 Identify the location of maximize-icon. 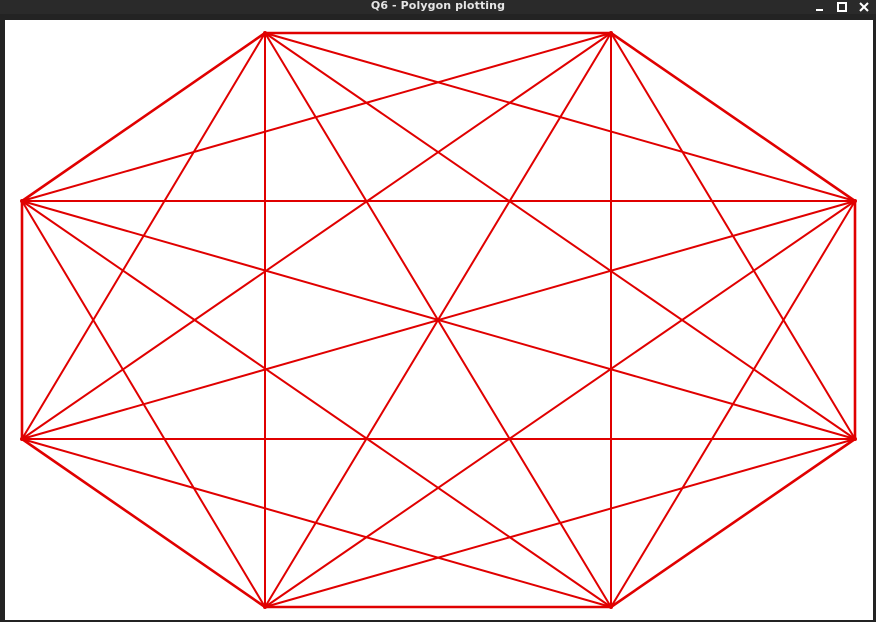
(842, 7).